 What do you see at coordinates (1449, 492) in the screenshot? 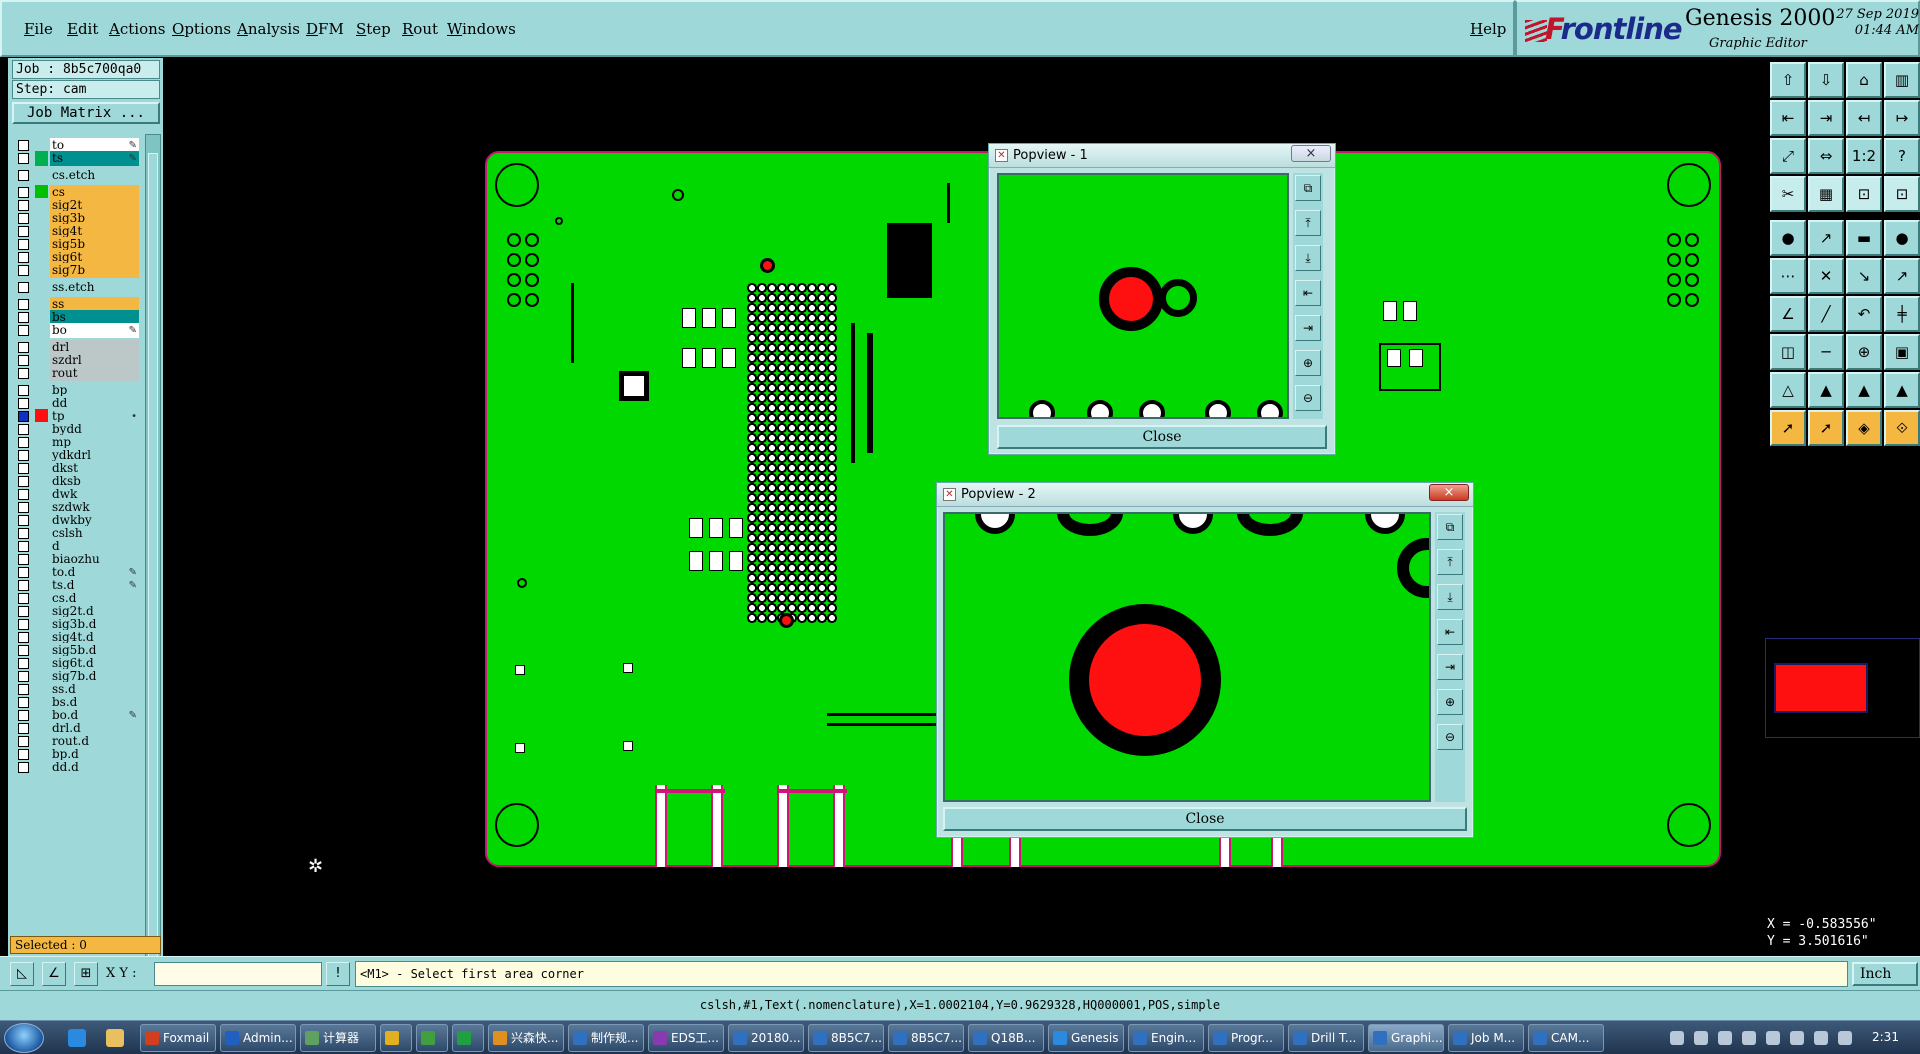
I see `popview-2-close-x-button: ×` at bounding box center [1449, 492].